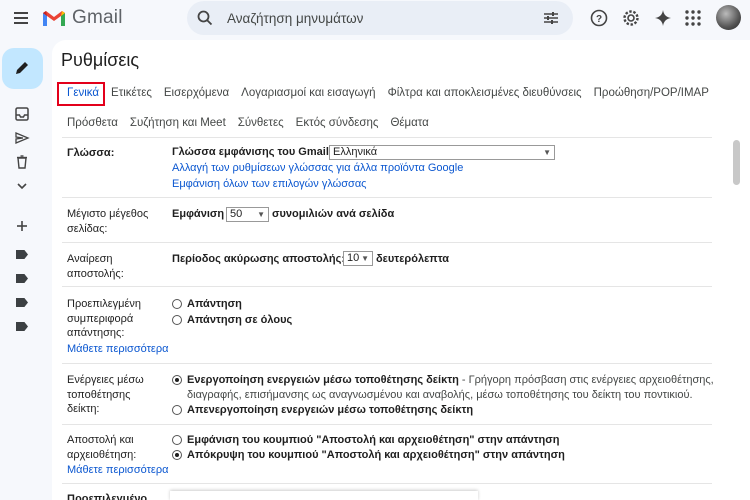  Describe the element at coordinates (663, 18) in the screenshot. I see `gemini-sparkle-icon` at that location.